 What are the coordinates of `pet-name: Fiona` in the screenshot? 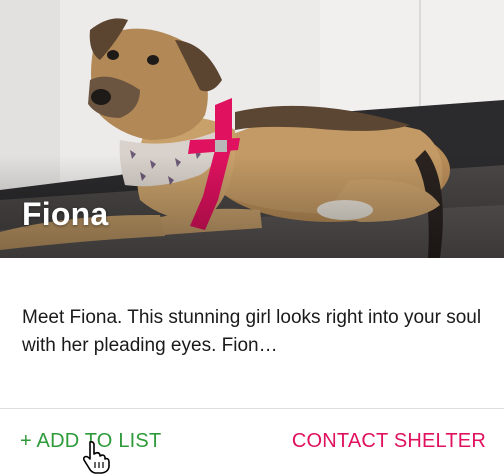 It's located at (65, 214).